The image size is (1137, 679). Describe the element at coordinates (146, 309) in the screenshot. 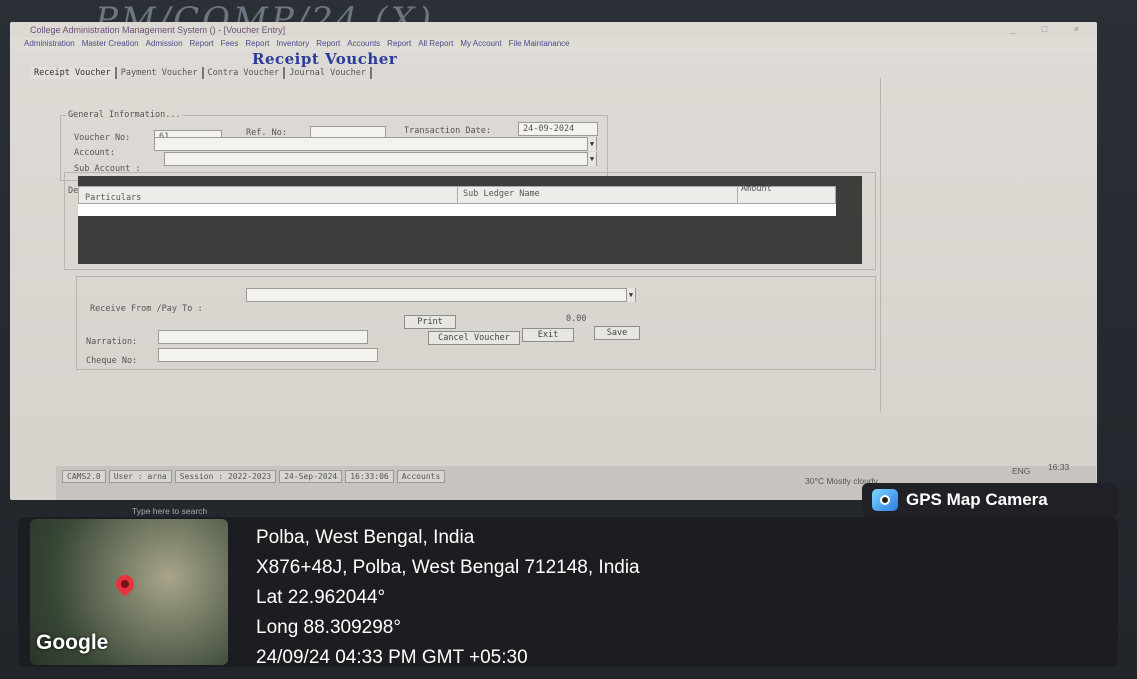

I see `receive-from-label: Receive From /Pay To :` at that location.